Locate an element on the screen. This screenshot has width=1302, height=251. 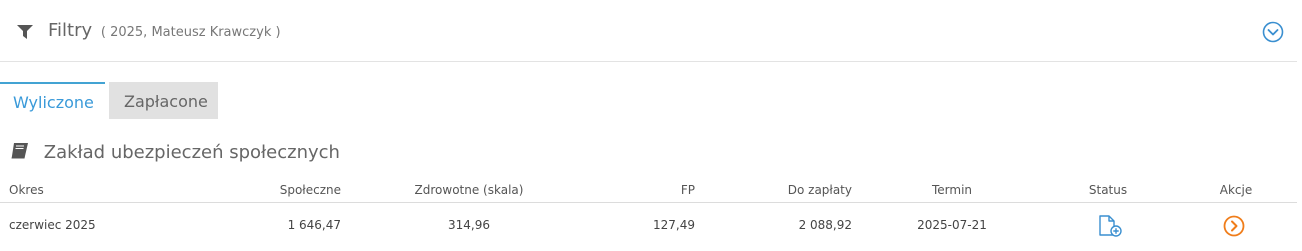
arrow-right-circle-icon is located at coordinates (1234, 226).